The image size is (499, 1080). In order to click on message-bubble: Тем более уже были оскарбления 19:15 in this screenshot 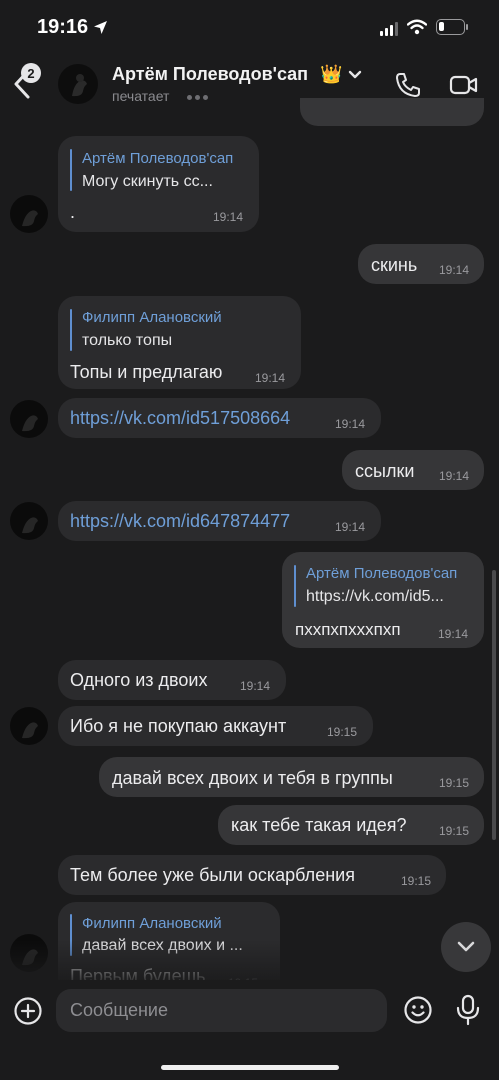, I will do `click(252, 875)`.